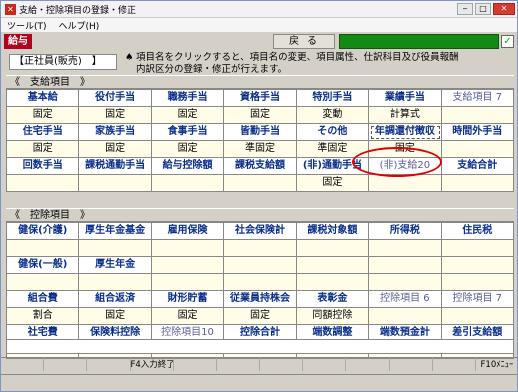  What do you see at coordinates (260, 215) in the screenshot?
I see `deduction-section-title: 《 控除項目 》` at bounding box center [260, 215].